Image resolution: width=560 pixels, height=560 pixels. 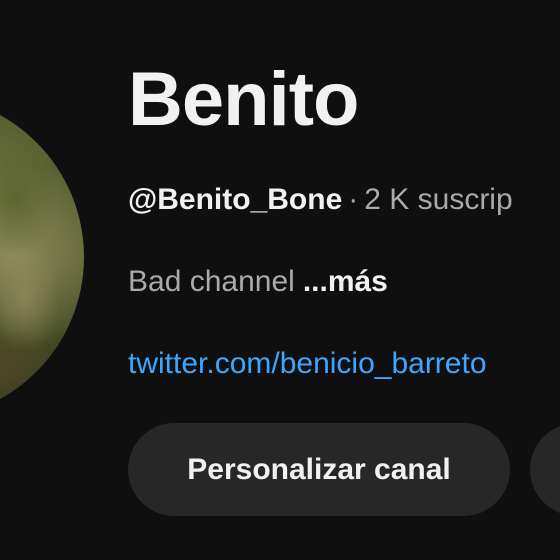 I want to click on customize-channel-button: Personalizar canal, so click(x=319, y=469).